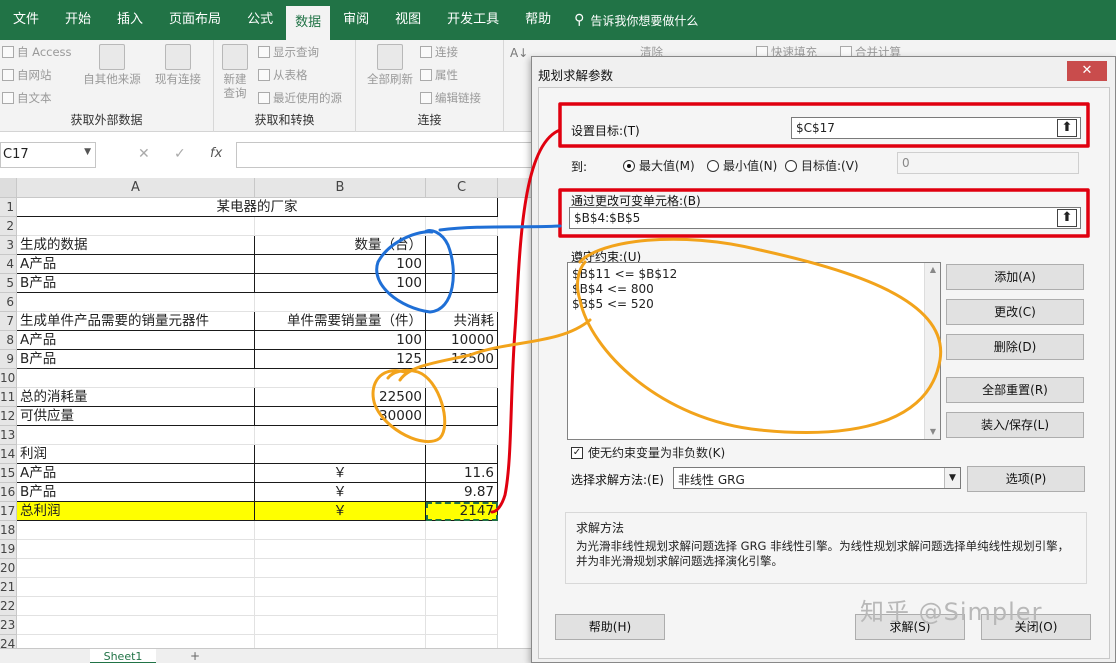 This screenshot has width=1116, height=663. What do you see at coordinates (8, 641) in the screenshot?
I see `row-header-24: 24` at bounding box center [8, 641].